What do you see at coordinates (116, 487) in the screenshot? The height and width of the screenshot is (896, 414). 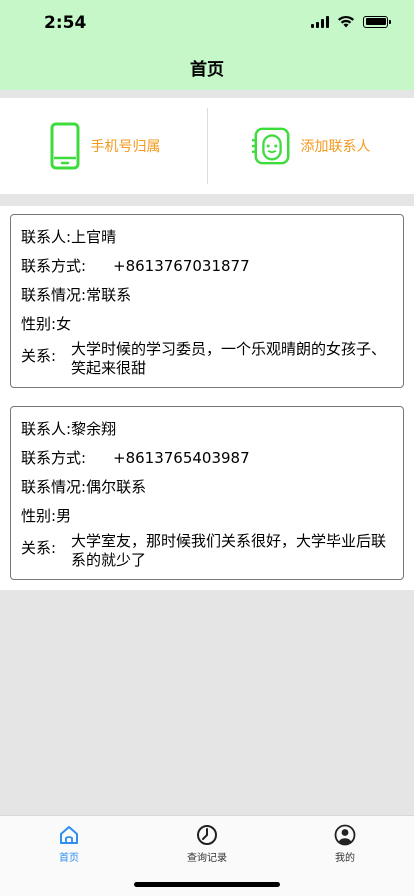 I see `contact-status: 偶尔联系` at bounding box center [116, 487].